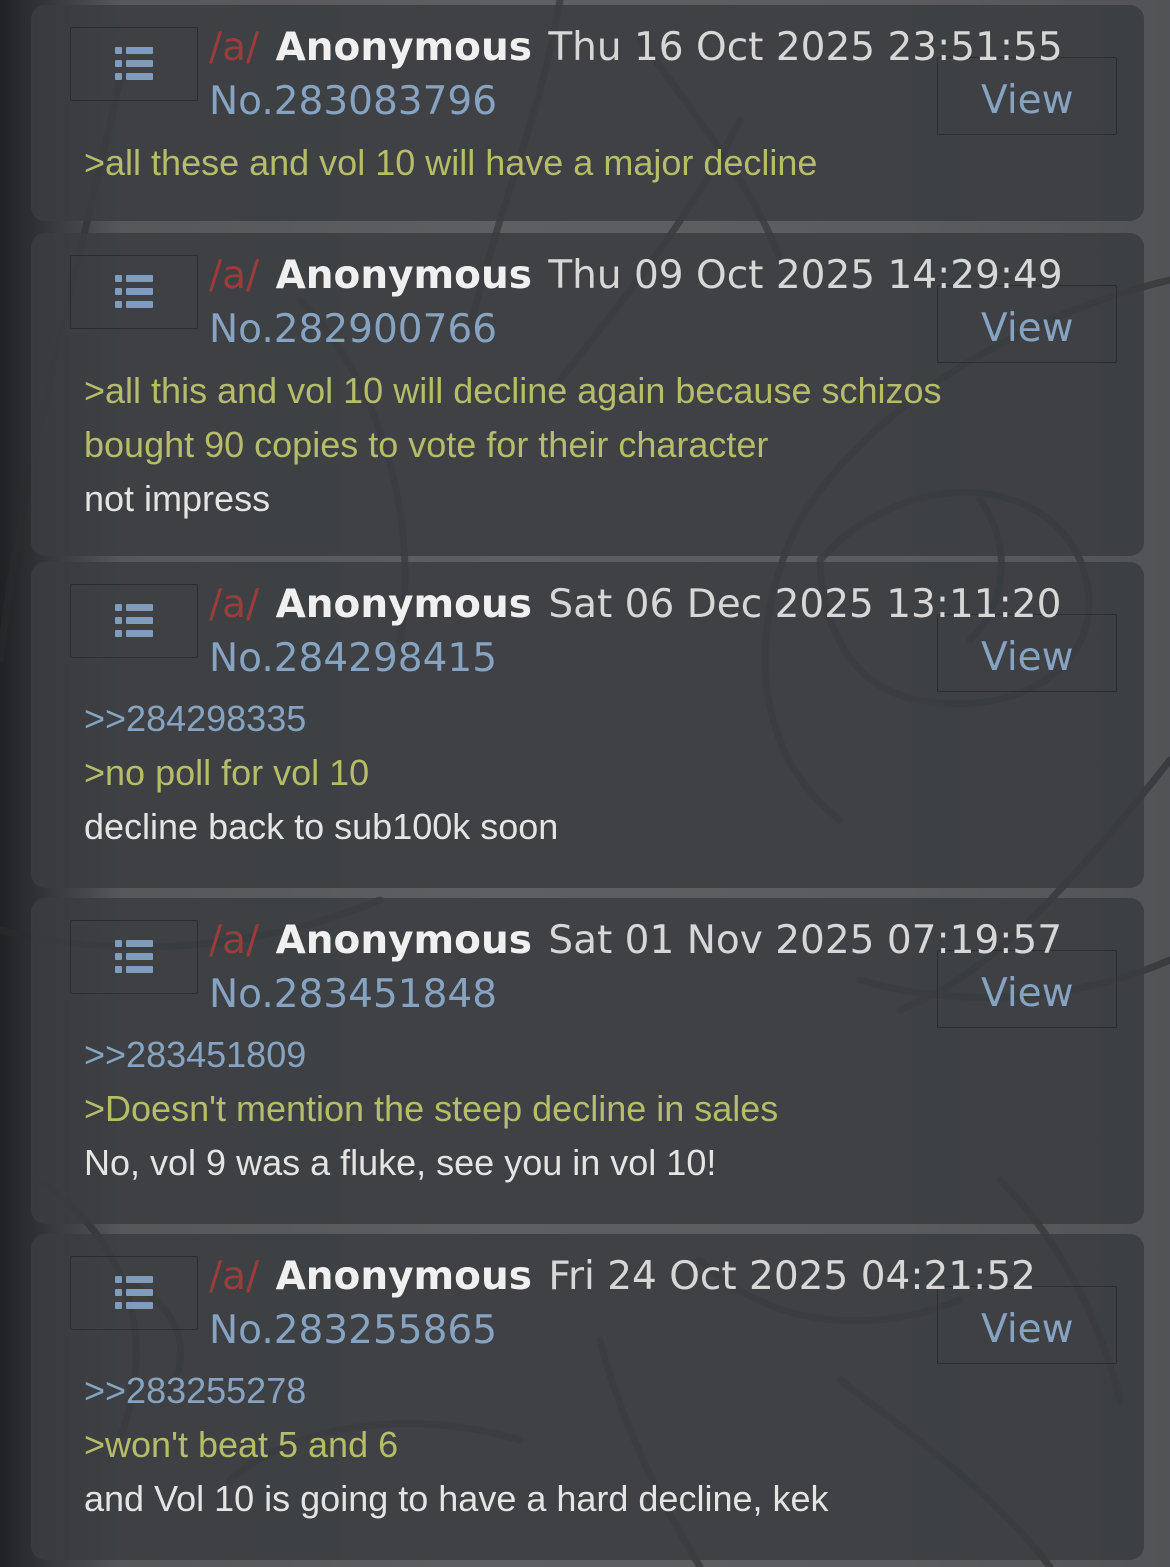  Describe the element at coordinates (805, 47) in the screenshot. I see `post-date: Thu 16 Oct 2025 23:51:55` at that location.